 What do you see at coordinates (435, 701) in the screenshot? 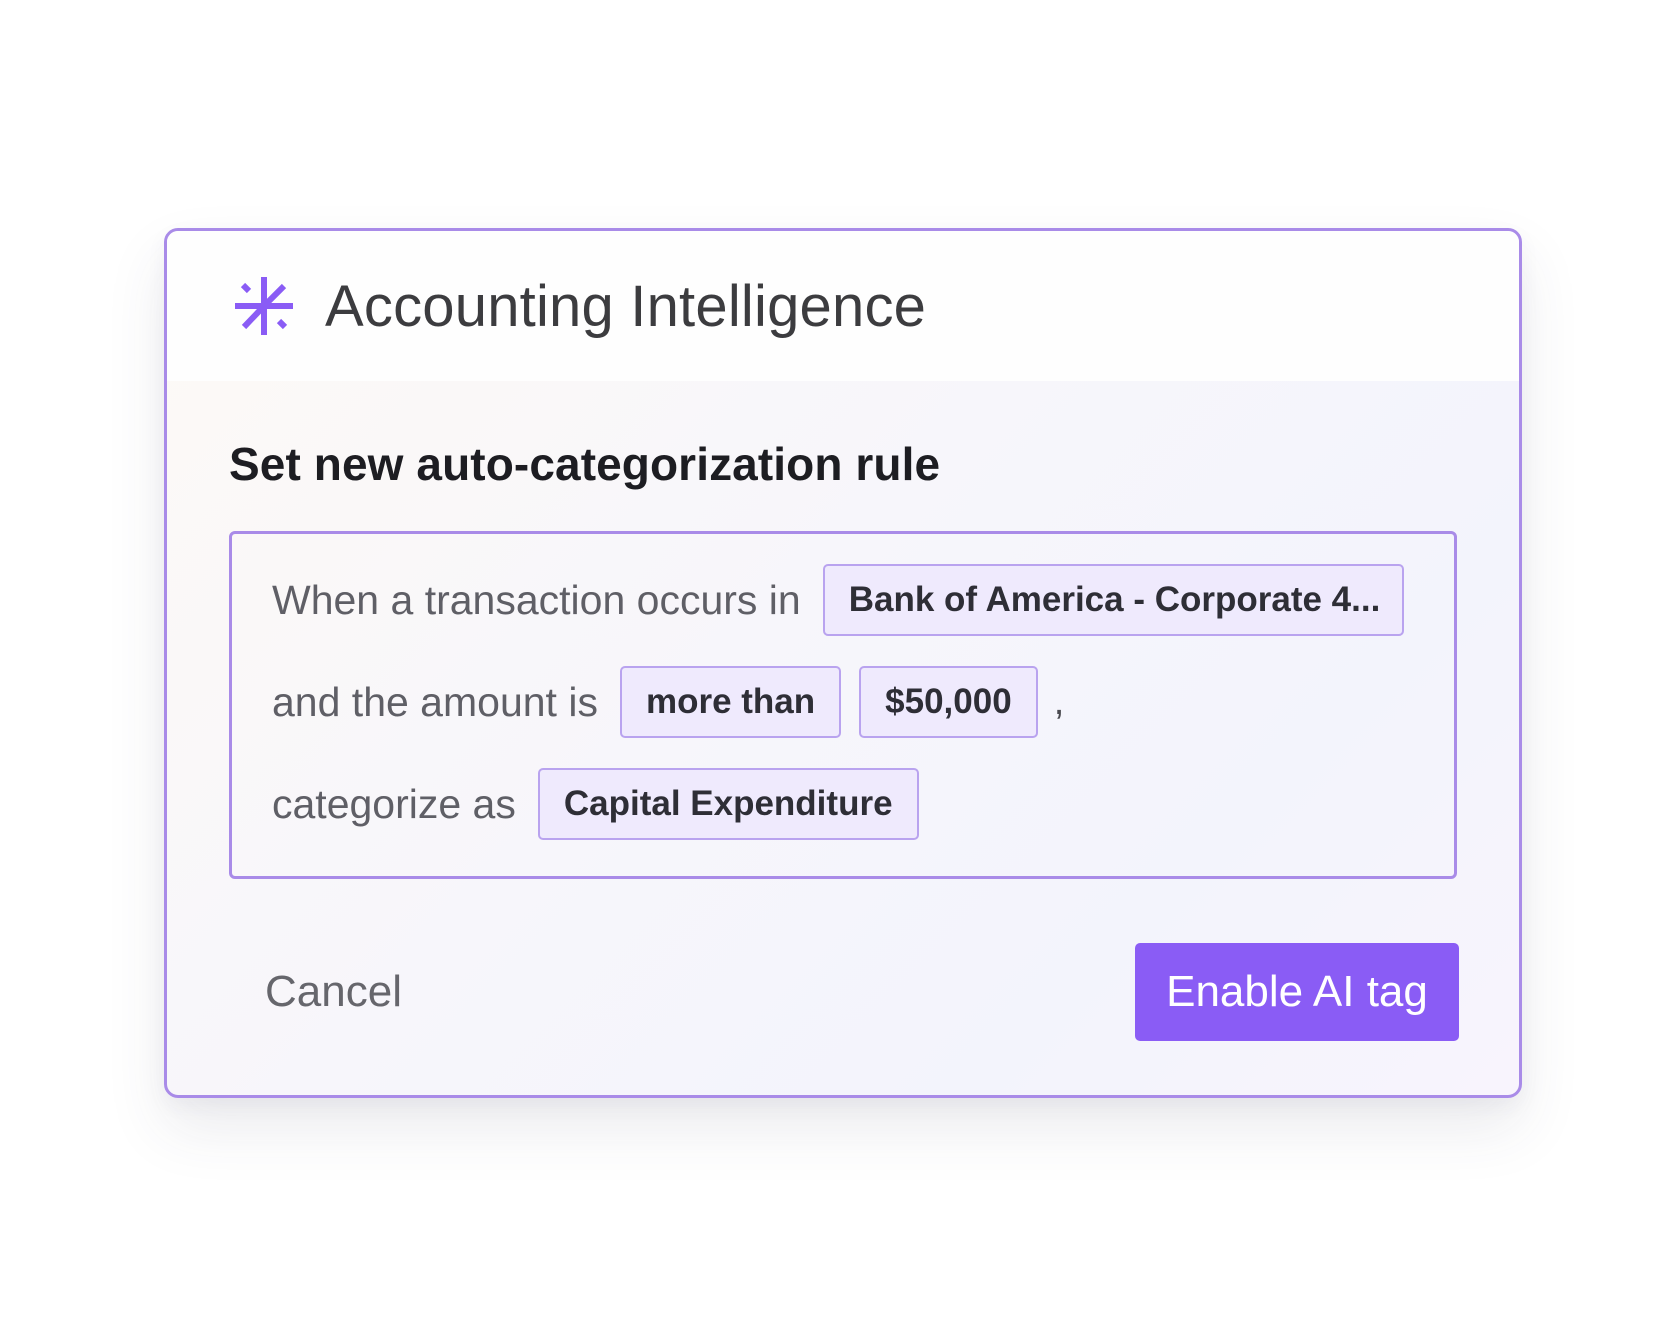
I see `rule-text-amount: and the amount is` at bounding box center [435, 701].